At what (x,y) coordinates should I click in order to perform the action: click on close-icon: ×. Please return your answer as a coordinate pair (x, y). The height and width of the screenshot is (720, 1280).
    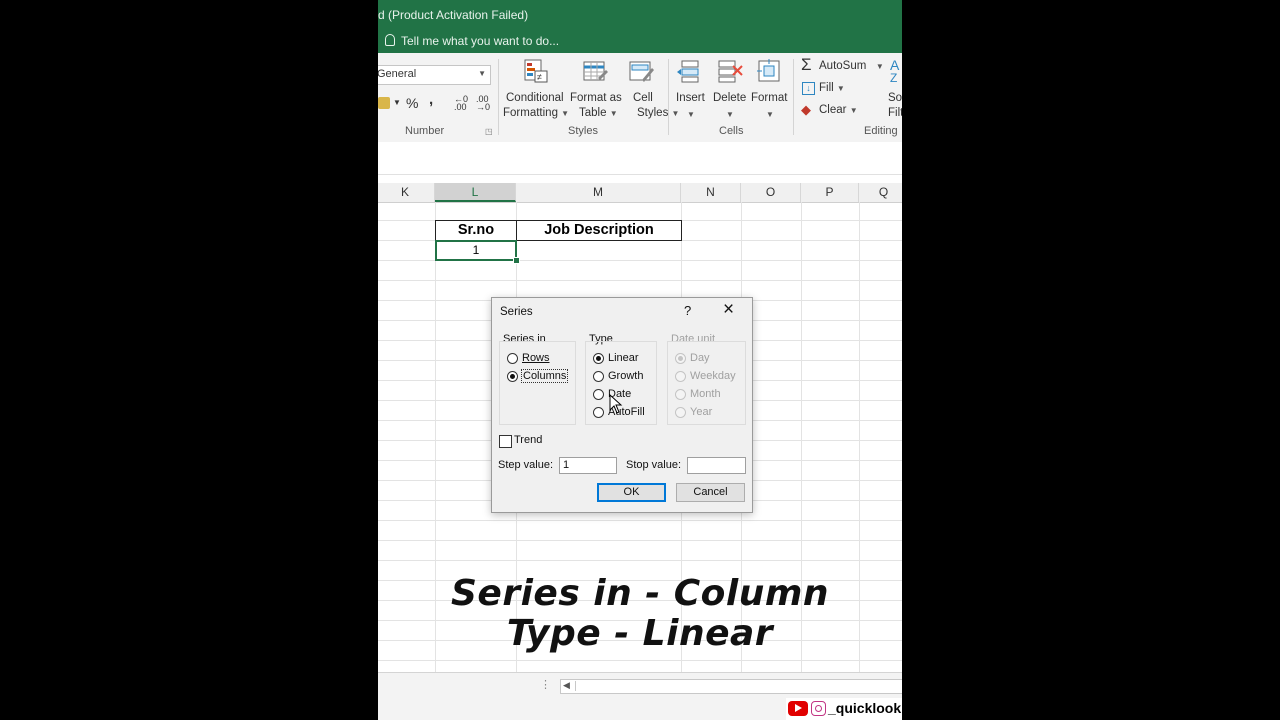
    Looking at the image, I should click on (728, 310).